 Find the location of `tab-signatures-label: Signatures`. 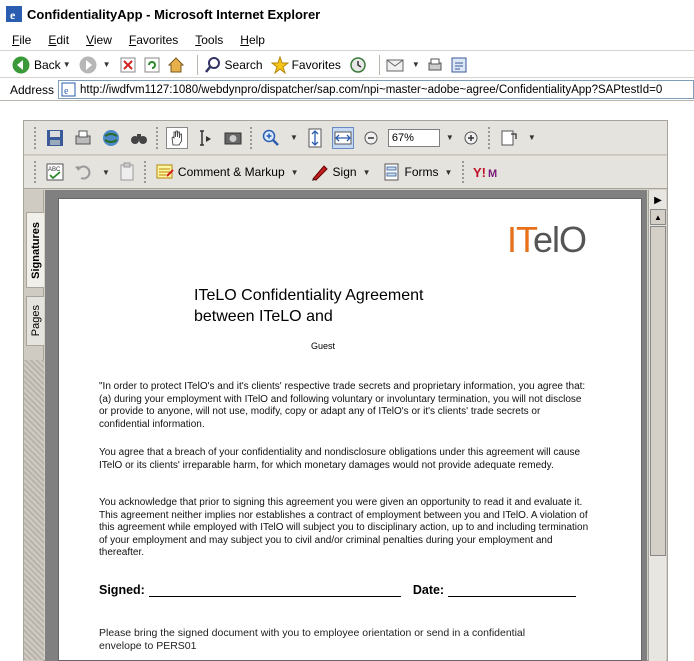

tab-signatures-label: Signatures is located at coordinates (35, 250).